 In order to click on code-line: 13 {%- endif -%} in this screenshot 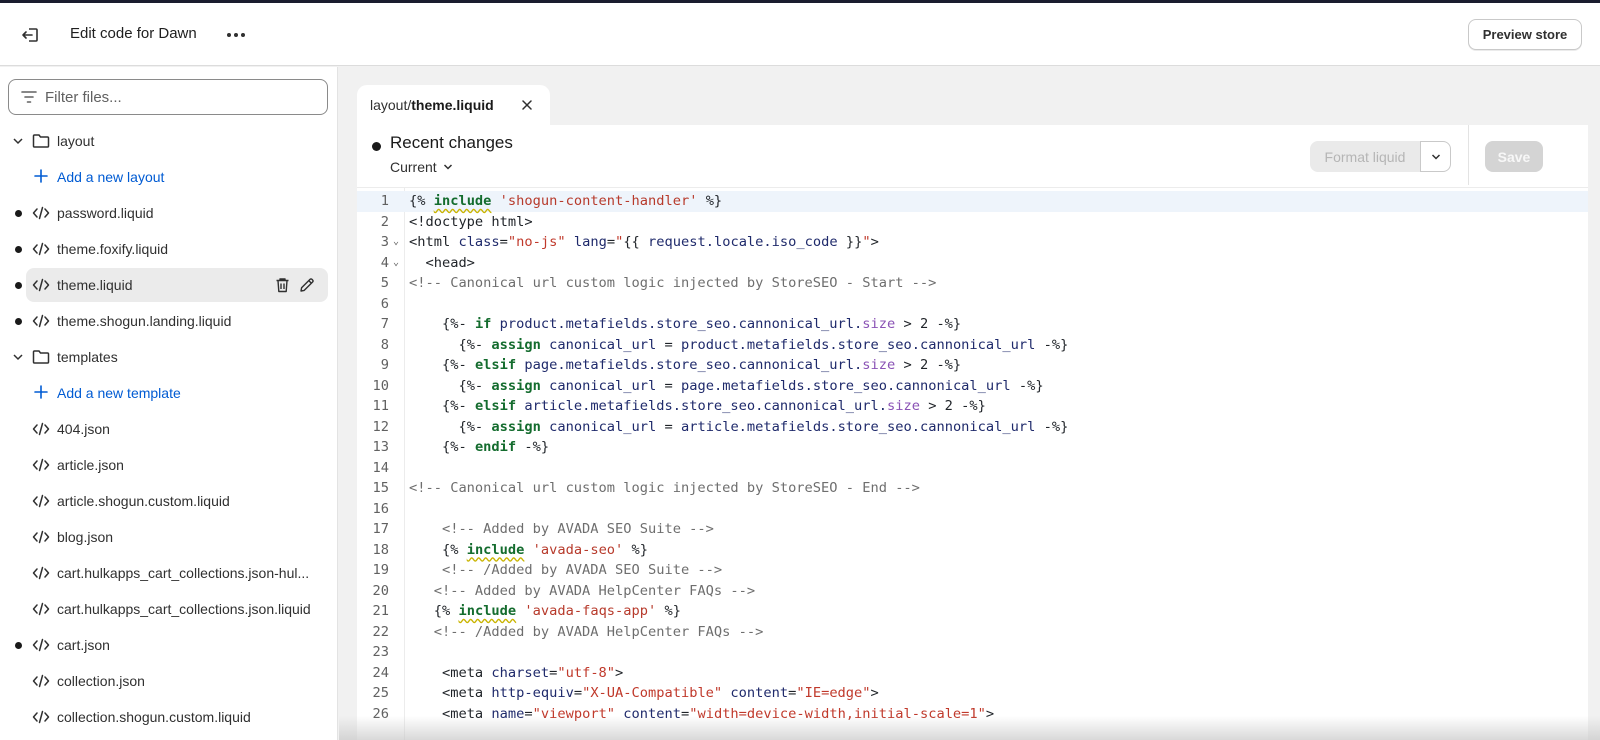, I will do `click(972, 447)`.